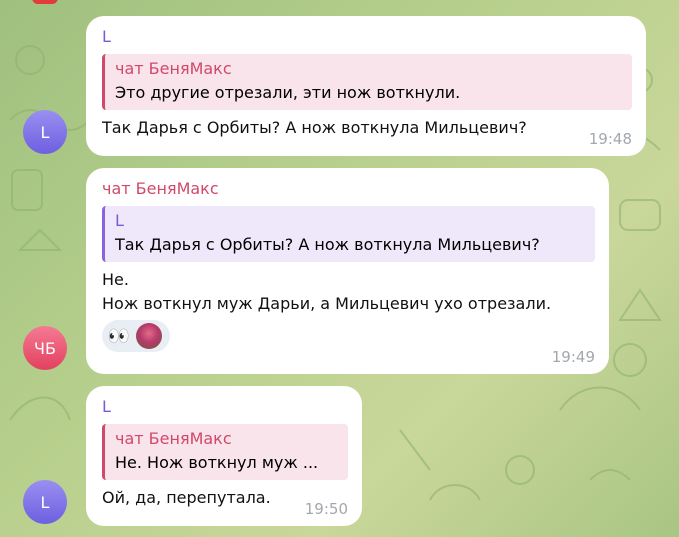 The image size is (679, 537). I want to click on sender-name: чат БеняМакс, so click(348, 189).